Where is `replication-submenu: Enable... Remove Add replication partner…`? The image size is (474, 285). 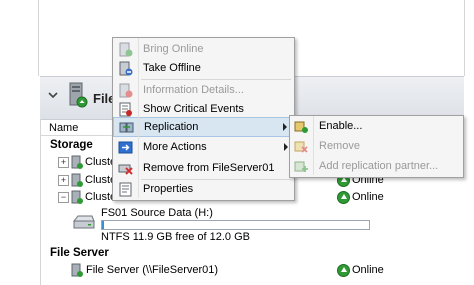
replication-submenu: Enable... Remove Add replication partner… is located at coordinates (376, 146).